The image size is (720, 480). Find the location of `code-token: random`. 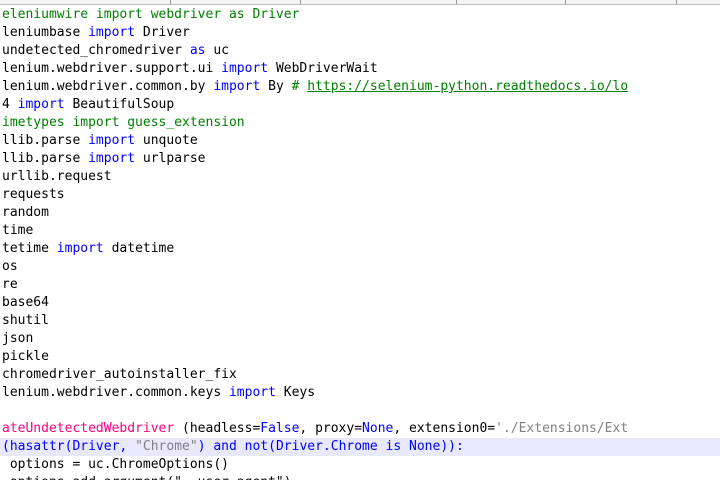

code-token: random is located at coordinates (25, 212).